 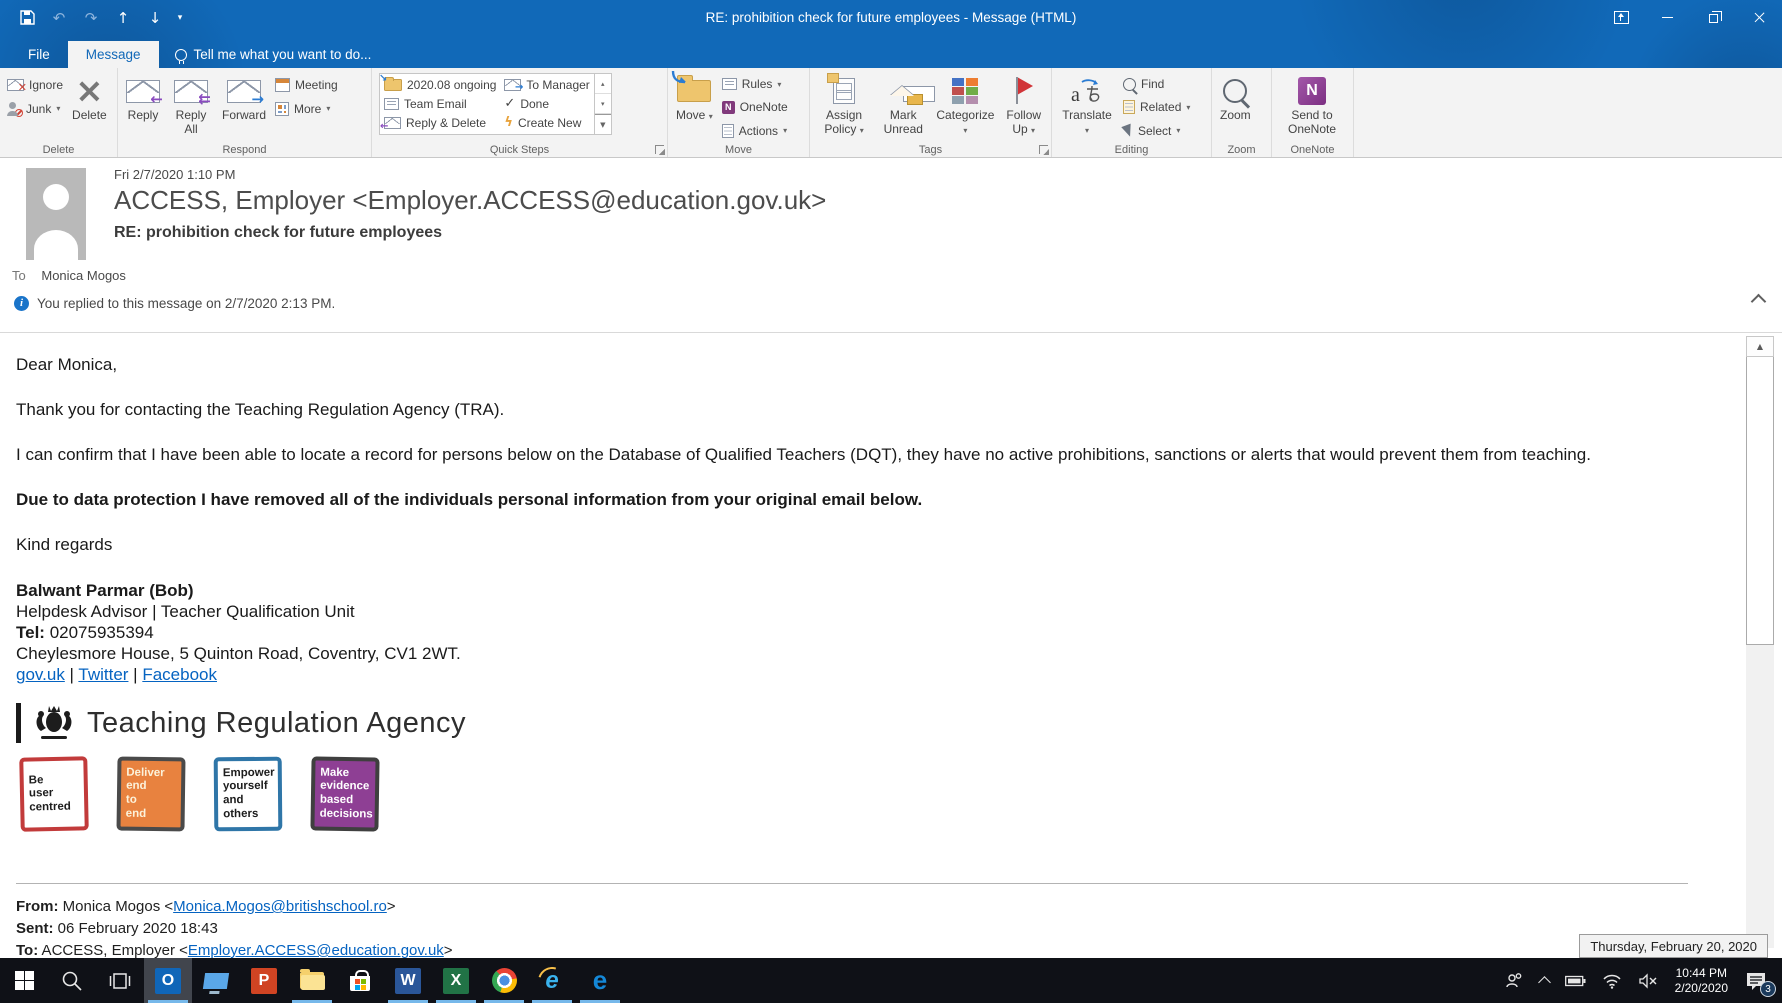 What do you see at coordinates (437, 83) in the screenshot?
I see `quick-step-ongoing: ↘ 2020.08 ongoing` at bounding box center [437, 83].